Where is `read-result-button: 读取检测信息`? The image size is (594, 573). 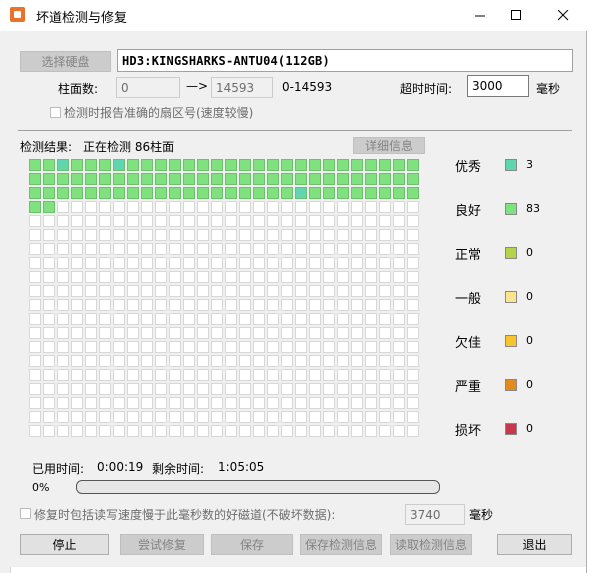
read-result-button: 读取检测信息 is located at coordinates (431, 544).